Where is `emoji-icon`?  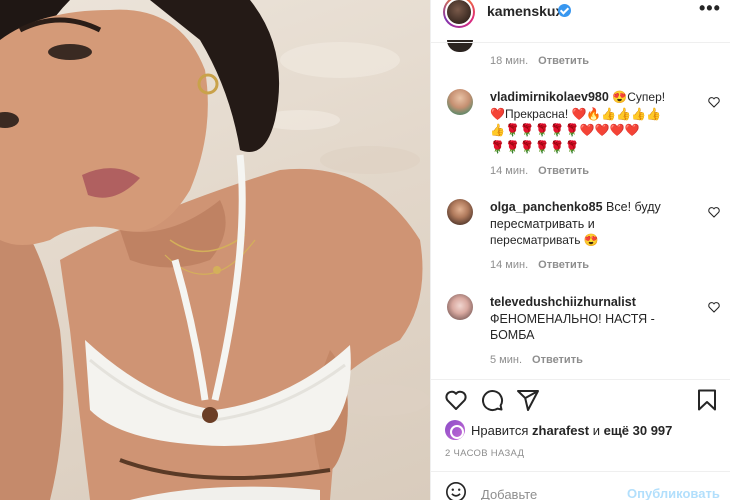
emoji-icon is located at coordinates (456, 490).